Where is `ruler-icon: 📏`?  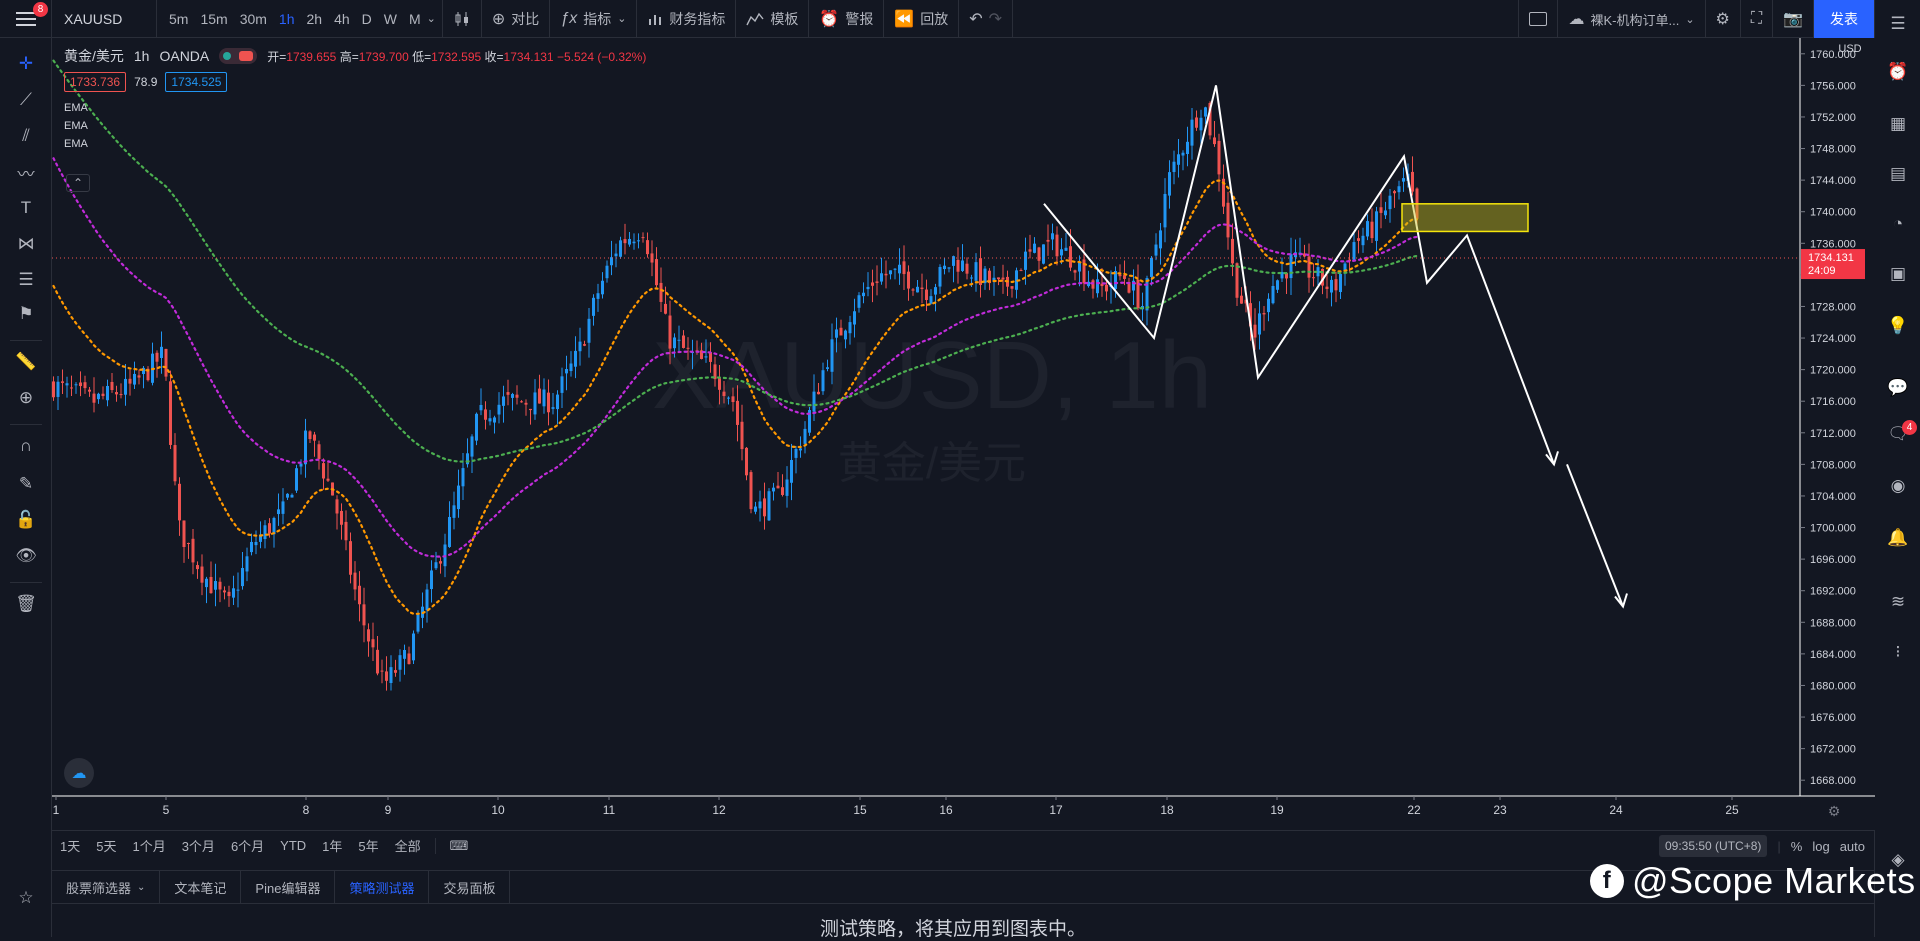
ruler-icon: 📏 is located at coordinates (26, 362).